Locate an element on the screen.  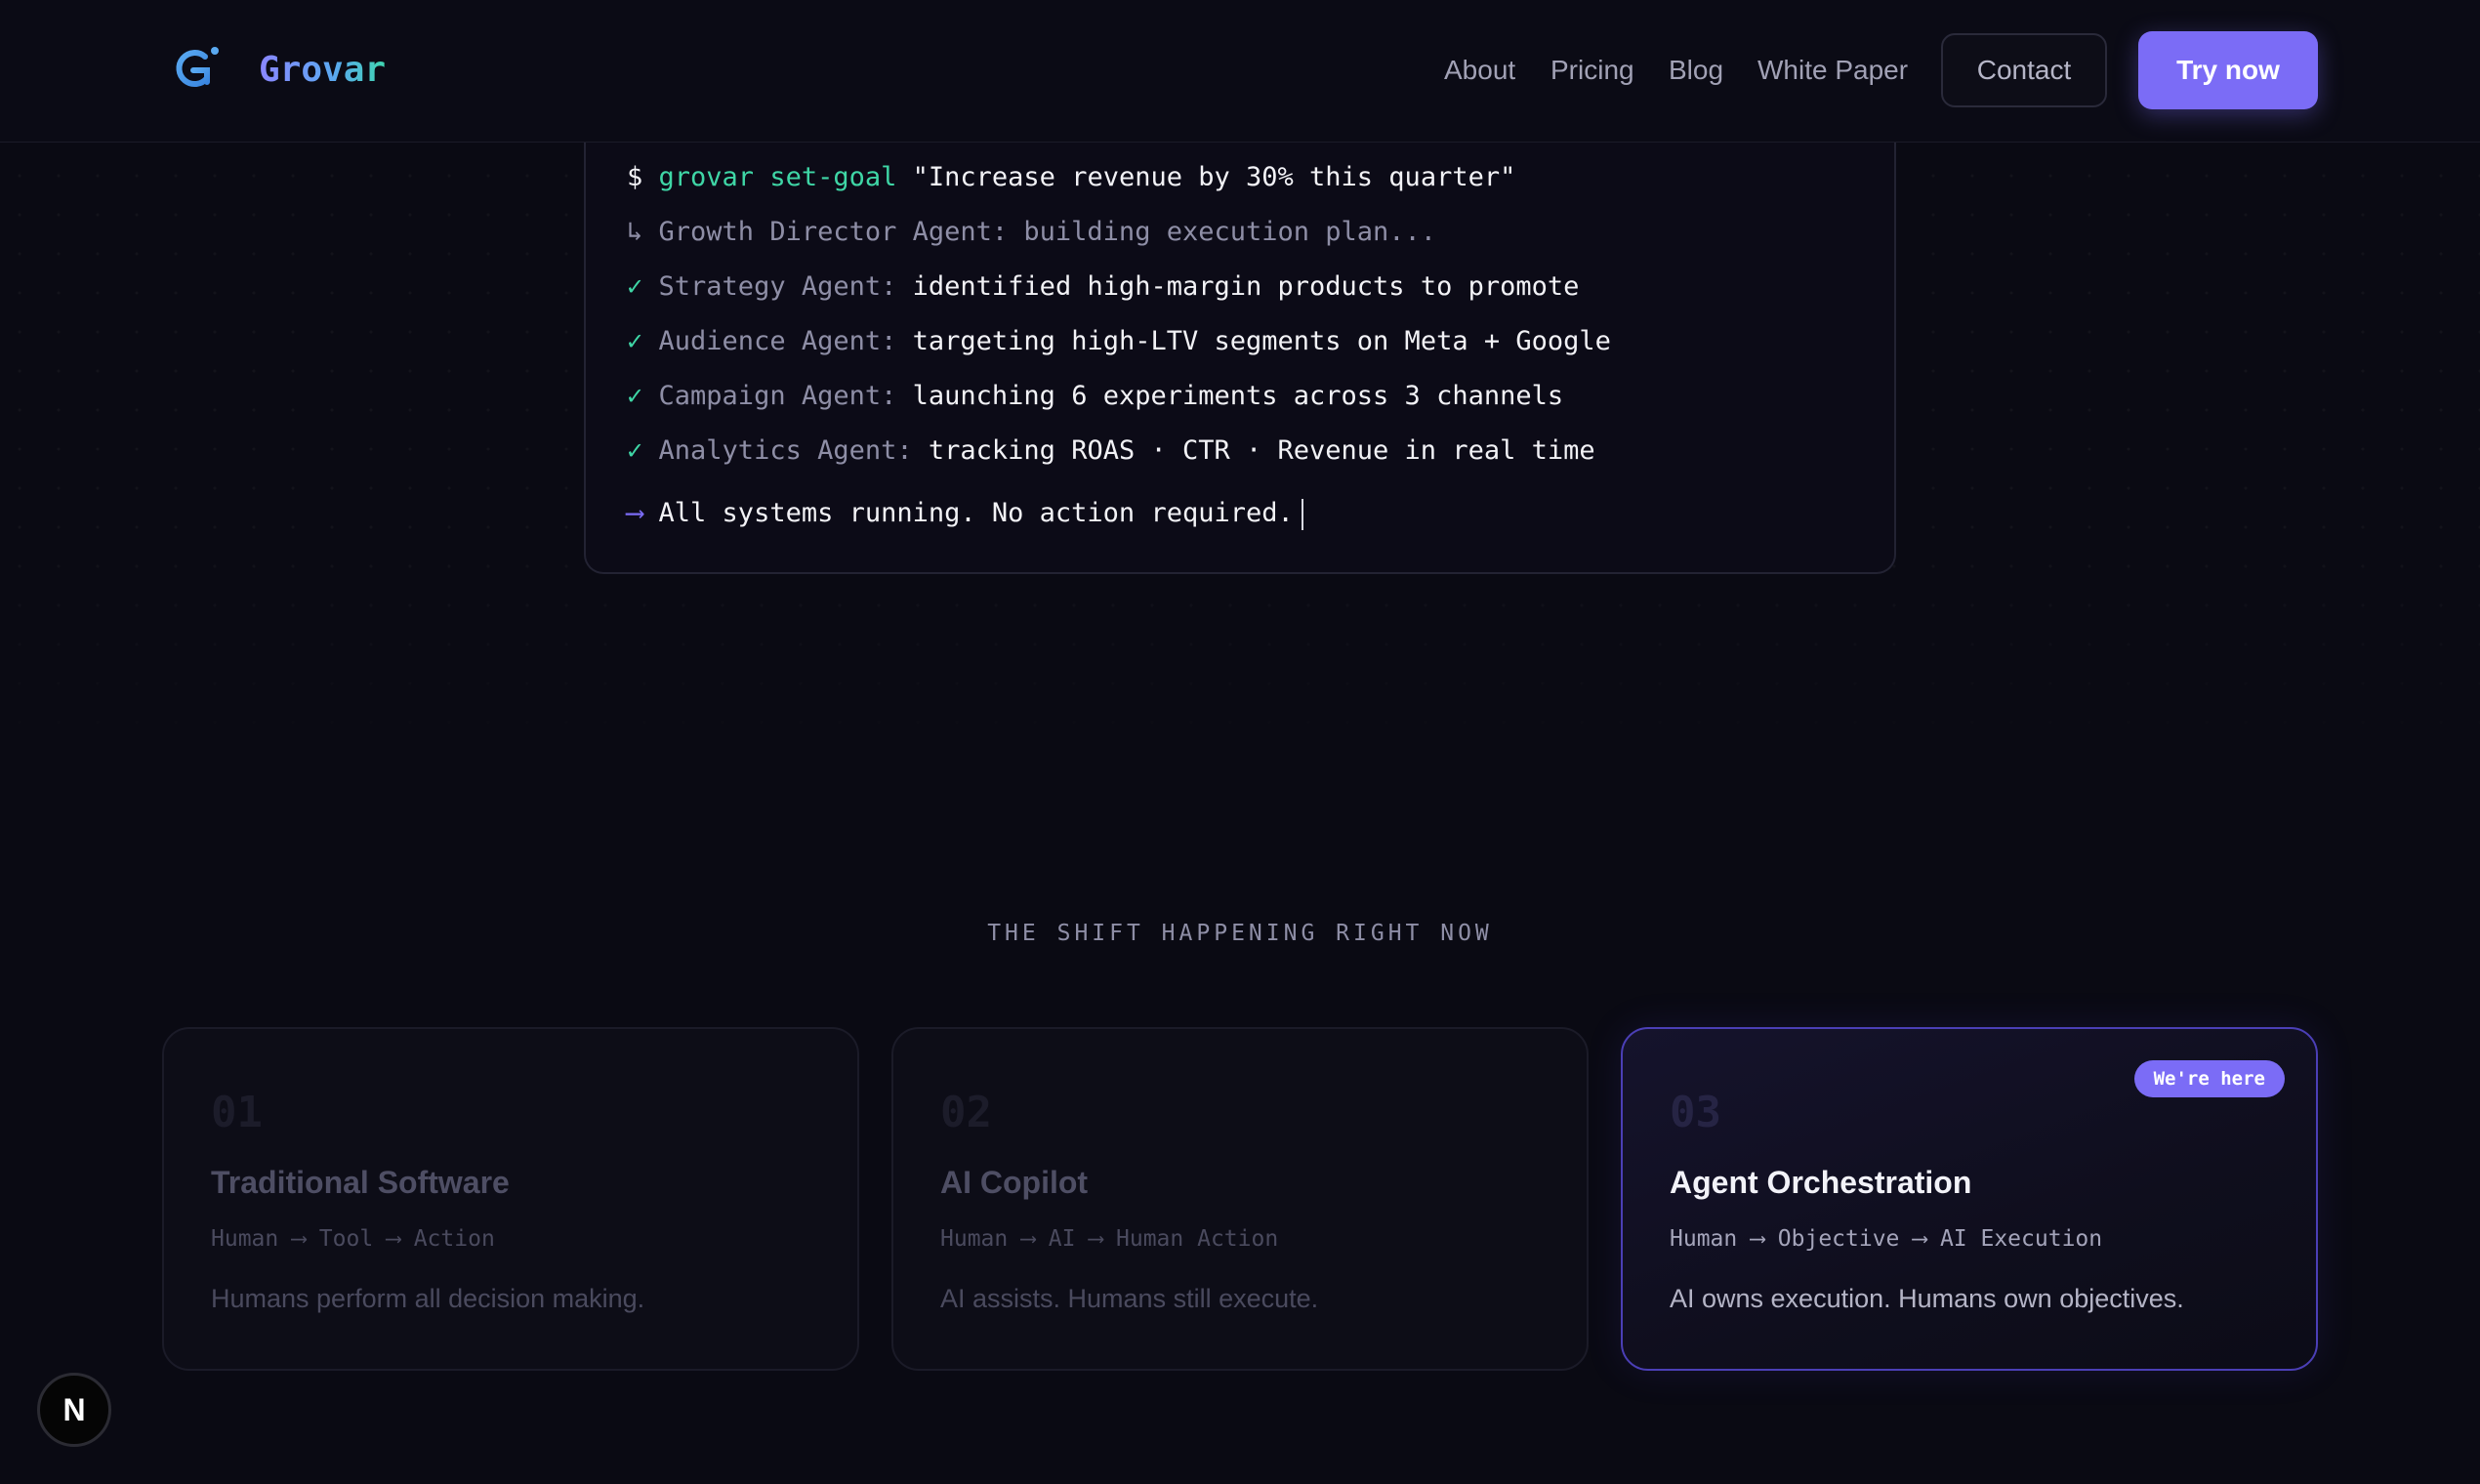
card-flow: Human ⟶ Tool ⟶ Action is located at coordinates (353, 1239).